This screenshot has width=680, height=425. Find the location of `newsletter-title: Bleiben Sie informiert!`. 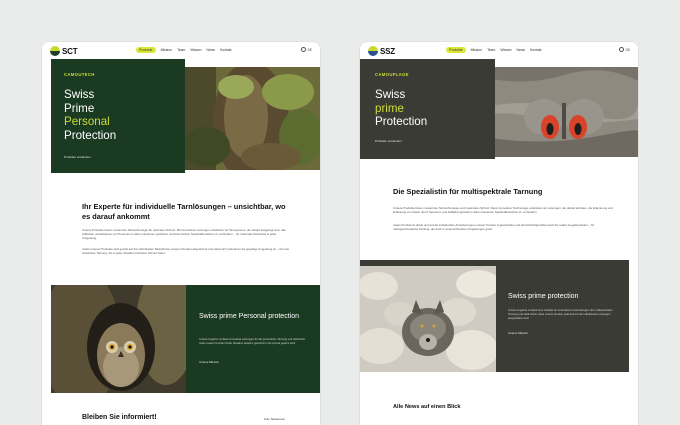

newsletter-title: Bleiben Sie informiert! is located at coordinates (119, 417).